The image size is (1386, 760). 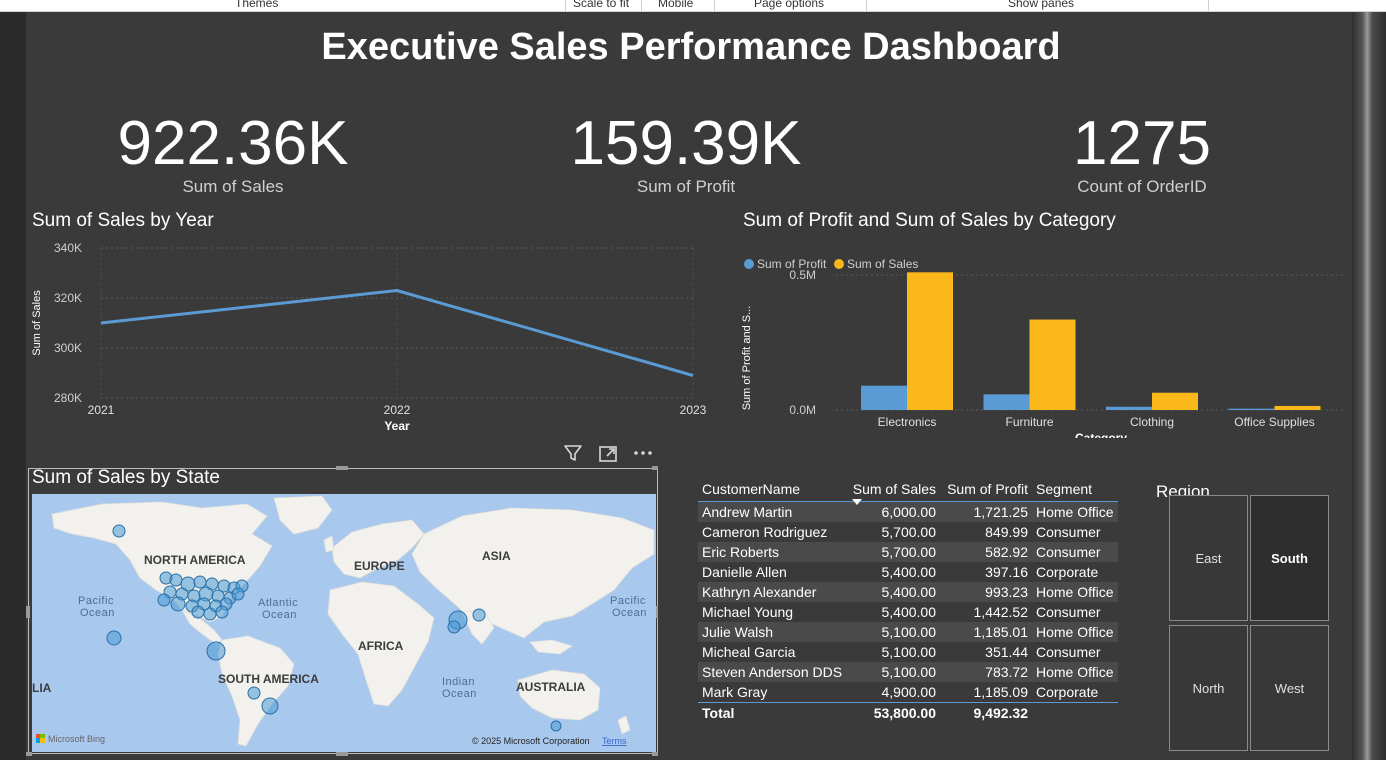 I want to click on table-row: Andrew Martin 6,000.00 1,721.25 Home Office, so click(x=908, y=511).